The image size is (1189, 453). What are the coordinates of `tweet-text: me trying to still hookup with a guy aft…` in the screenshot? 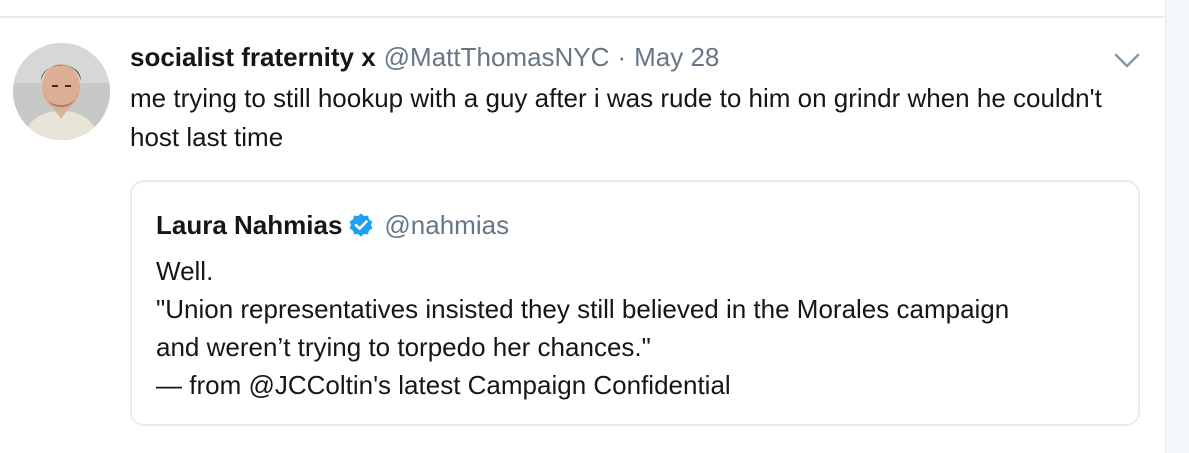 It's located at (616, 117).